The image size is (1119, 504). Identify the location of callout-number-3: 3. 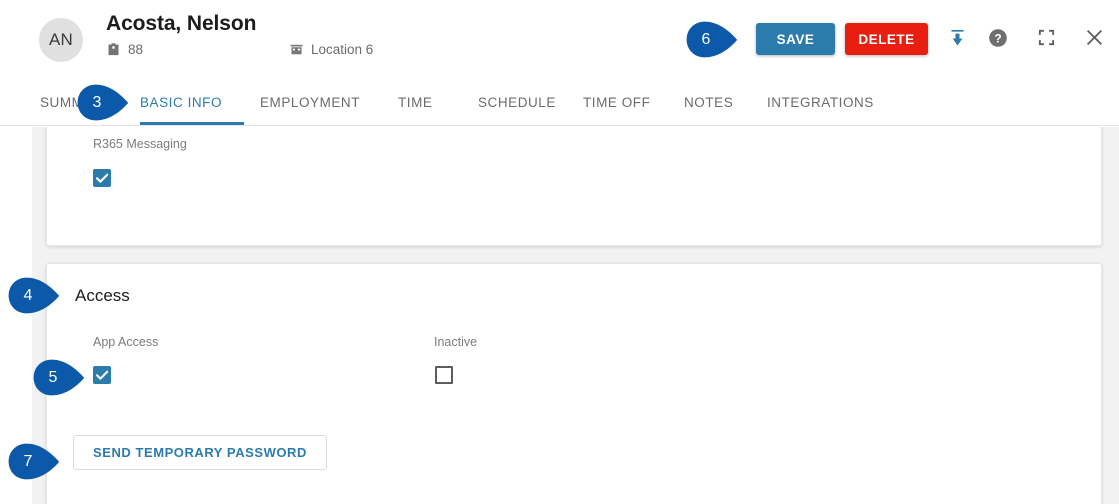
(97, 102).